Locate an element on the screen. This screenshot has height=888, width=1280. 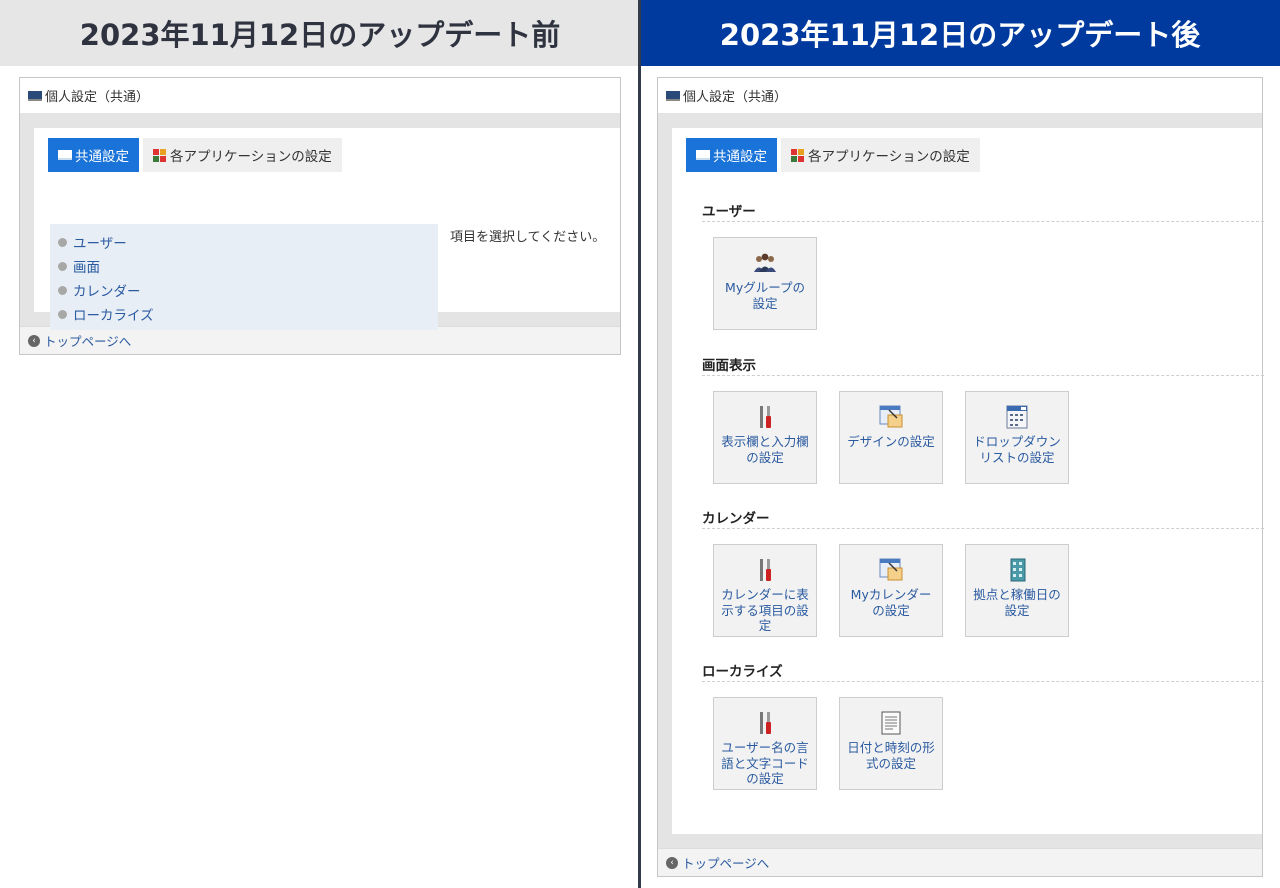
list-item-user: ユーザー is located at coordinates (244, 242).